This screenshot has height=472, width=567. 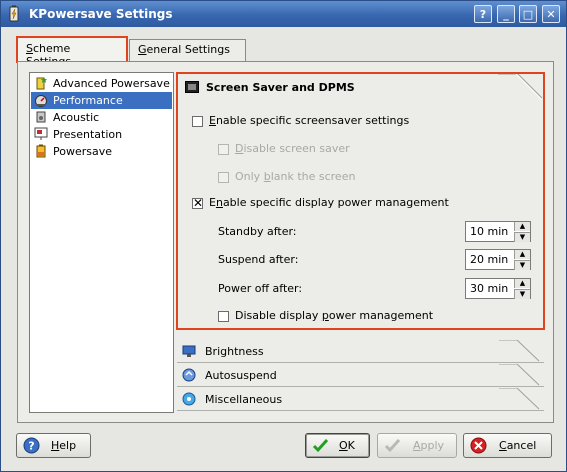 What do you see at coordinates (29, 48) in the screenshot?
I see `tab-scheme-settings-accel: S` at bounding box center [29, 48].